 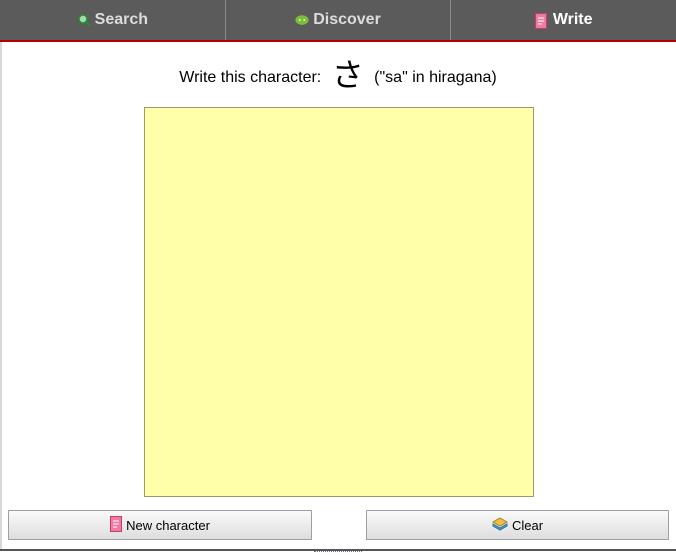 I want to click on layers-icon, so click(x=499, y=525).